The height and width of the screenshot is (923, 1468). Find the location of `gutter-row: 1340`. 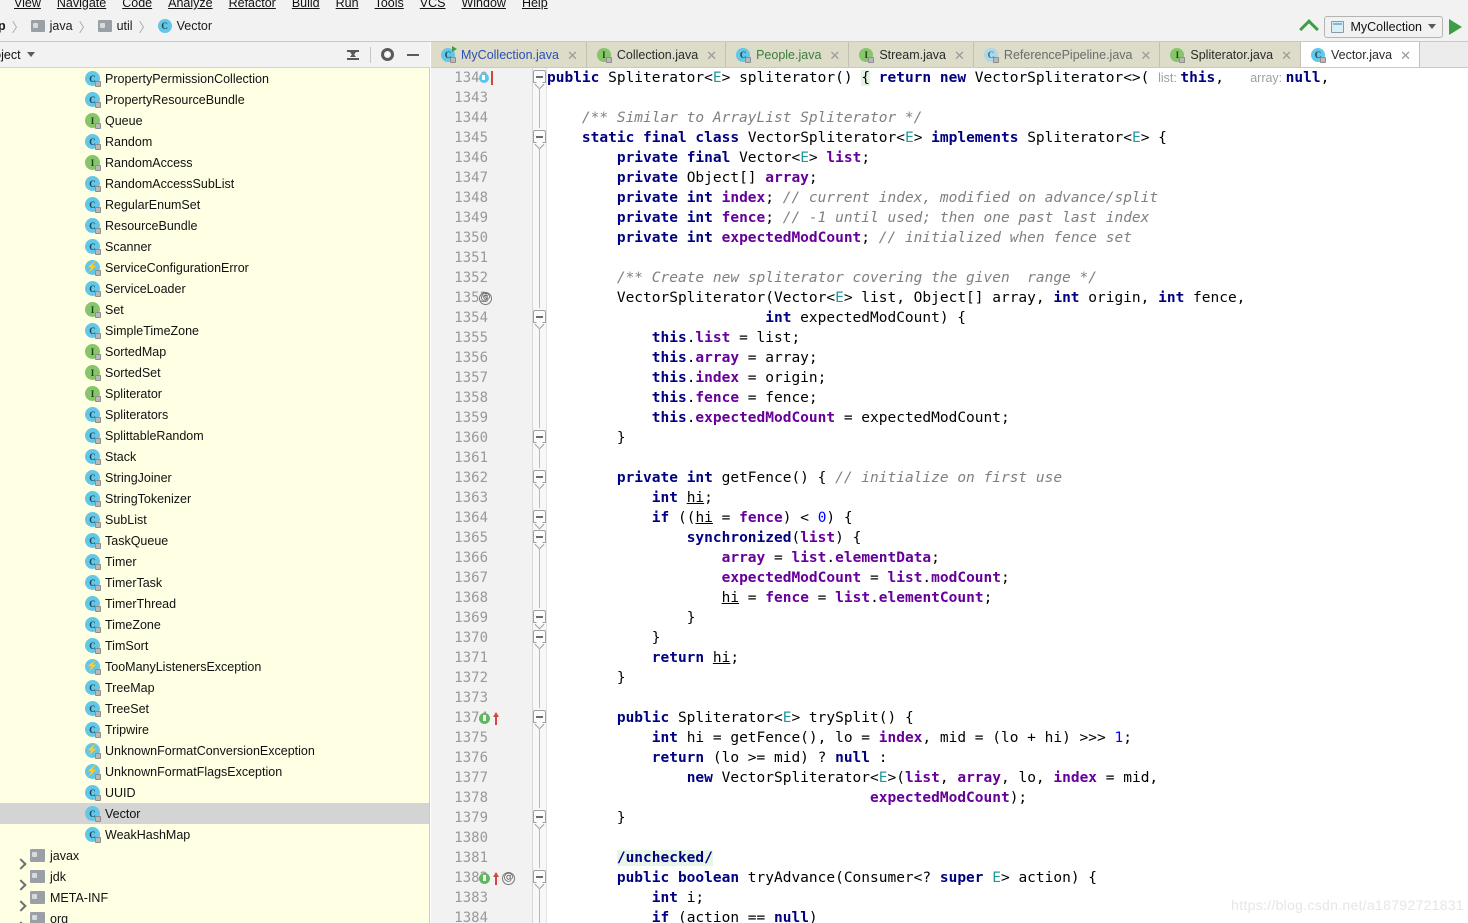

gutter-row: 1340 is located at coordinates (481, 78).